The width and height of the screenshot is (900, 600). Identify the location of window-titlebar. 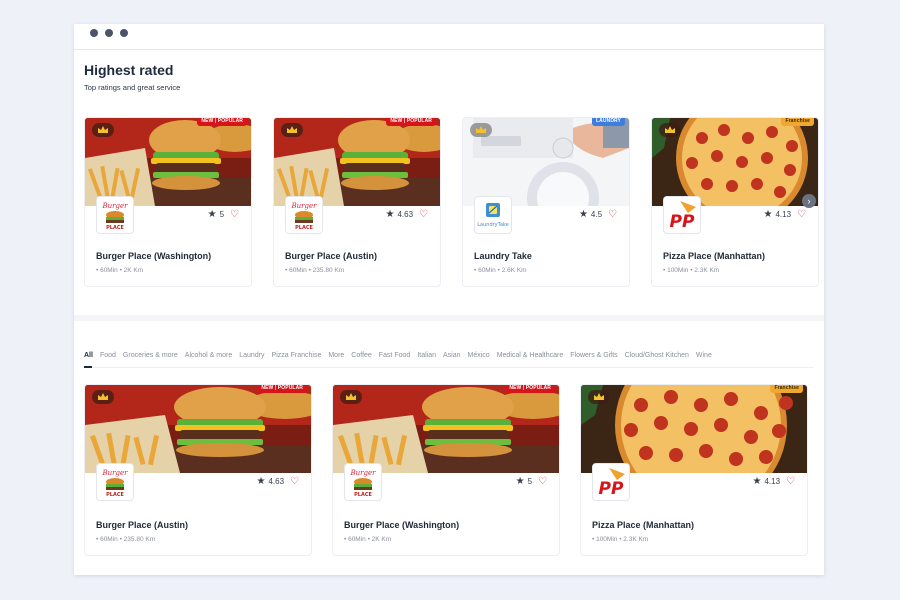
(449, 37).